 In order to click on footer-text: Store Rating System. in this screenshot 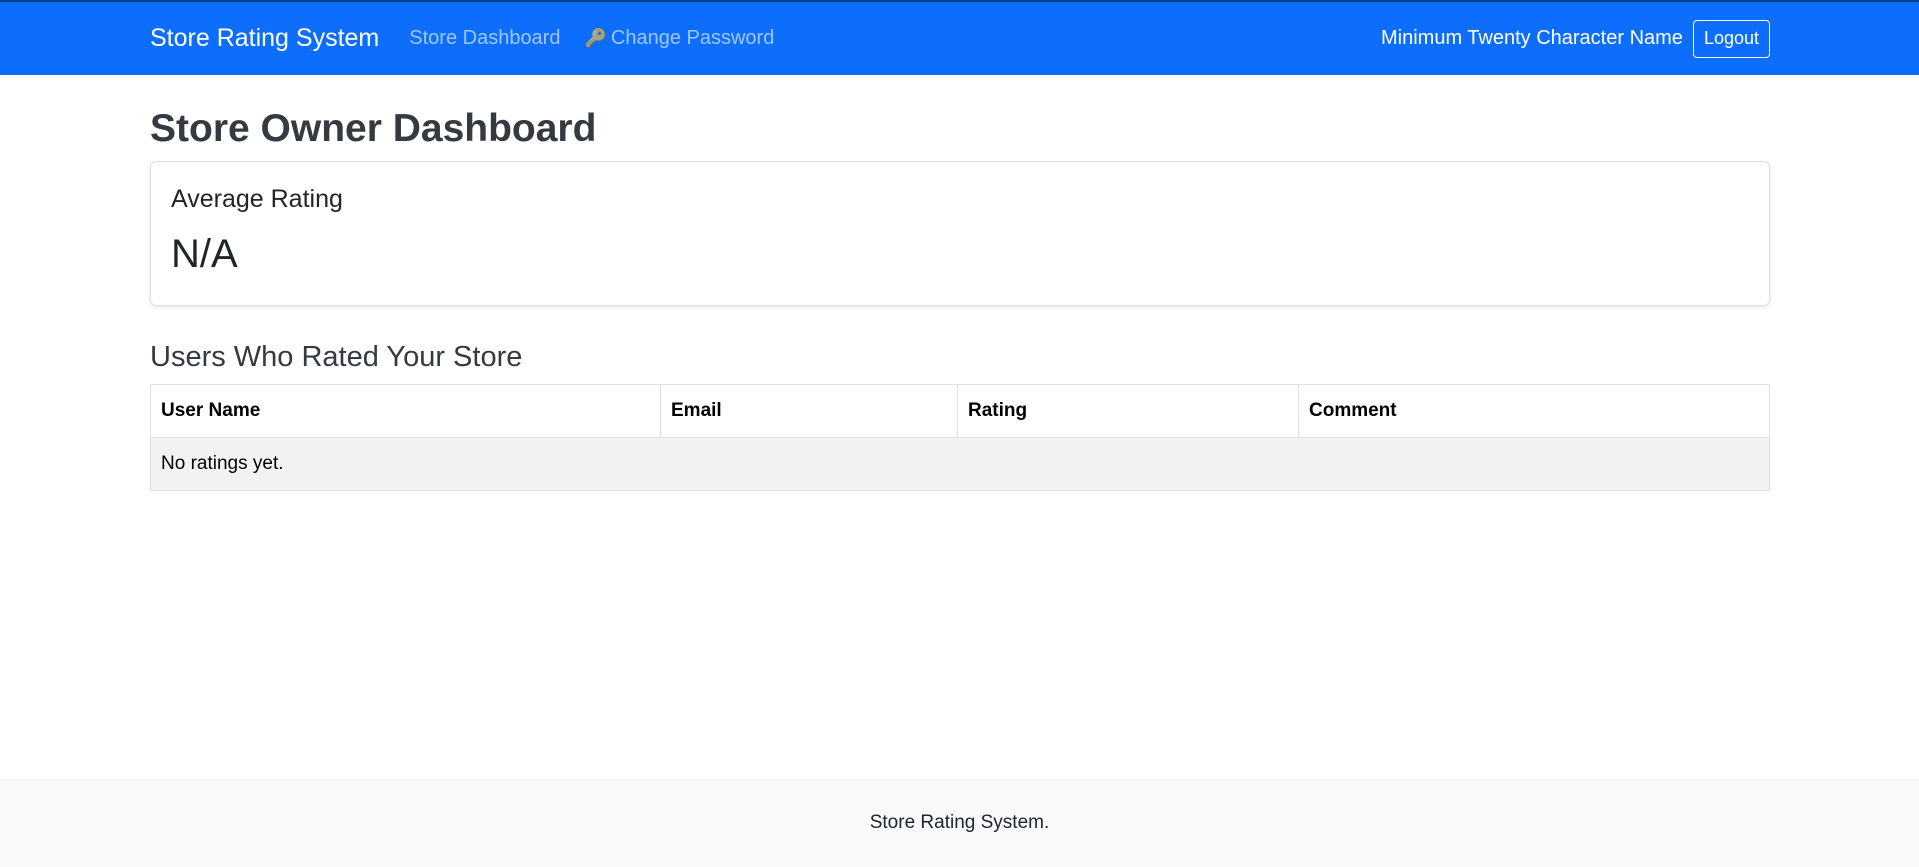, I will do `click(959, 822)`.